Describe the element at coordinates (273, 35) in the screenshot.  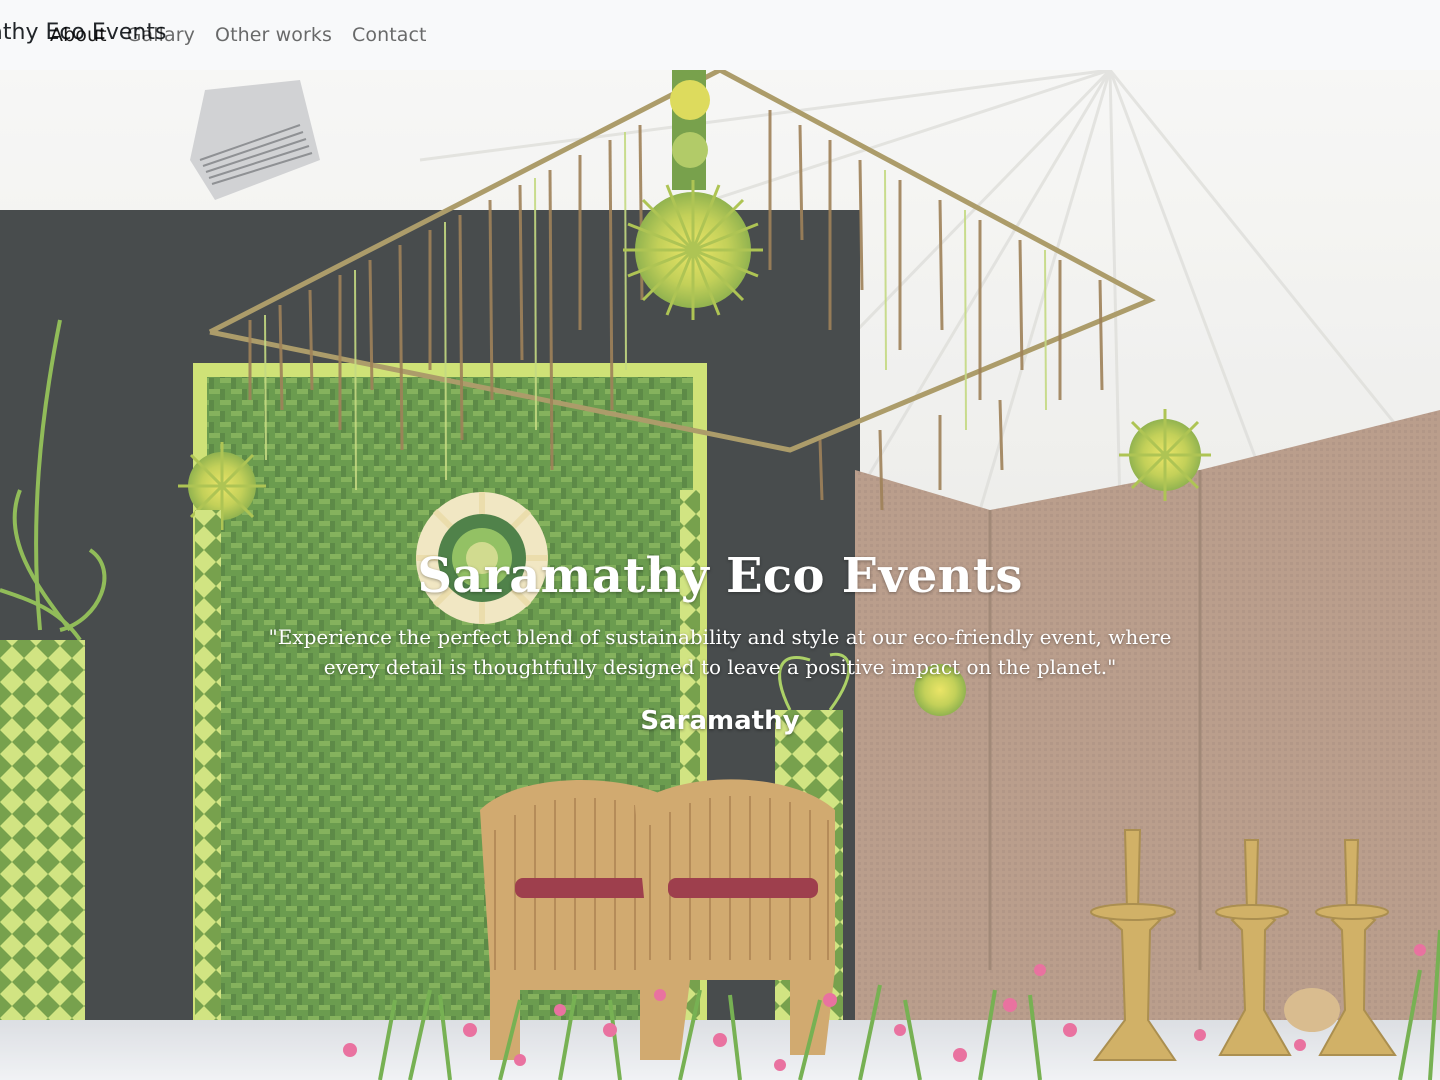
I see `nav-link-other-works: Other works` at that location.